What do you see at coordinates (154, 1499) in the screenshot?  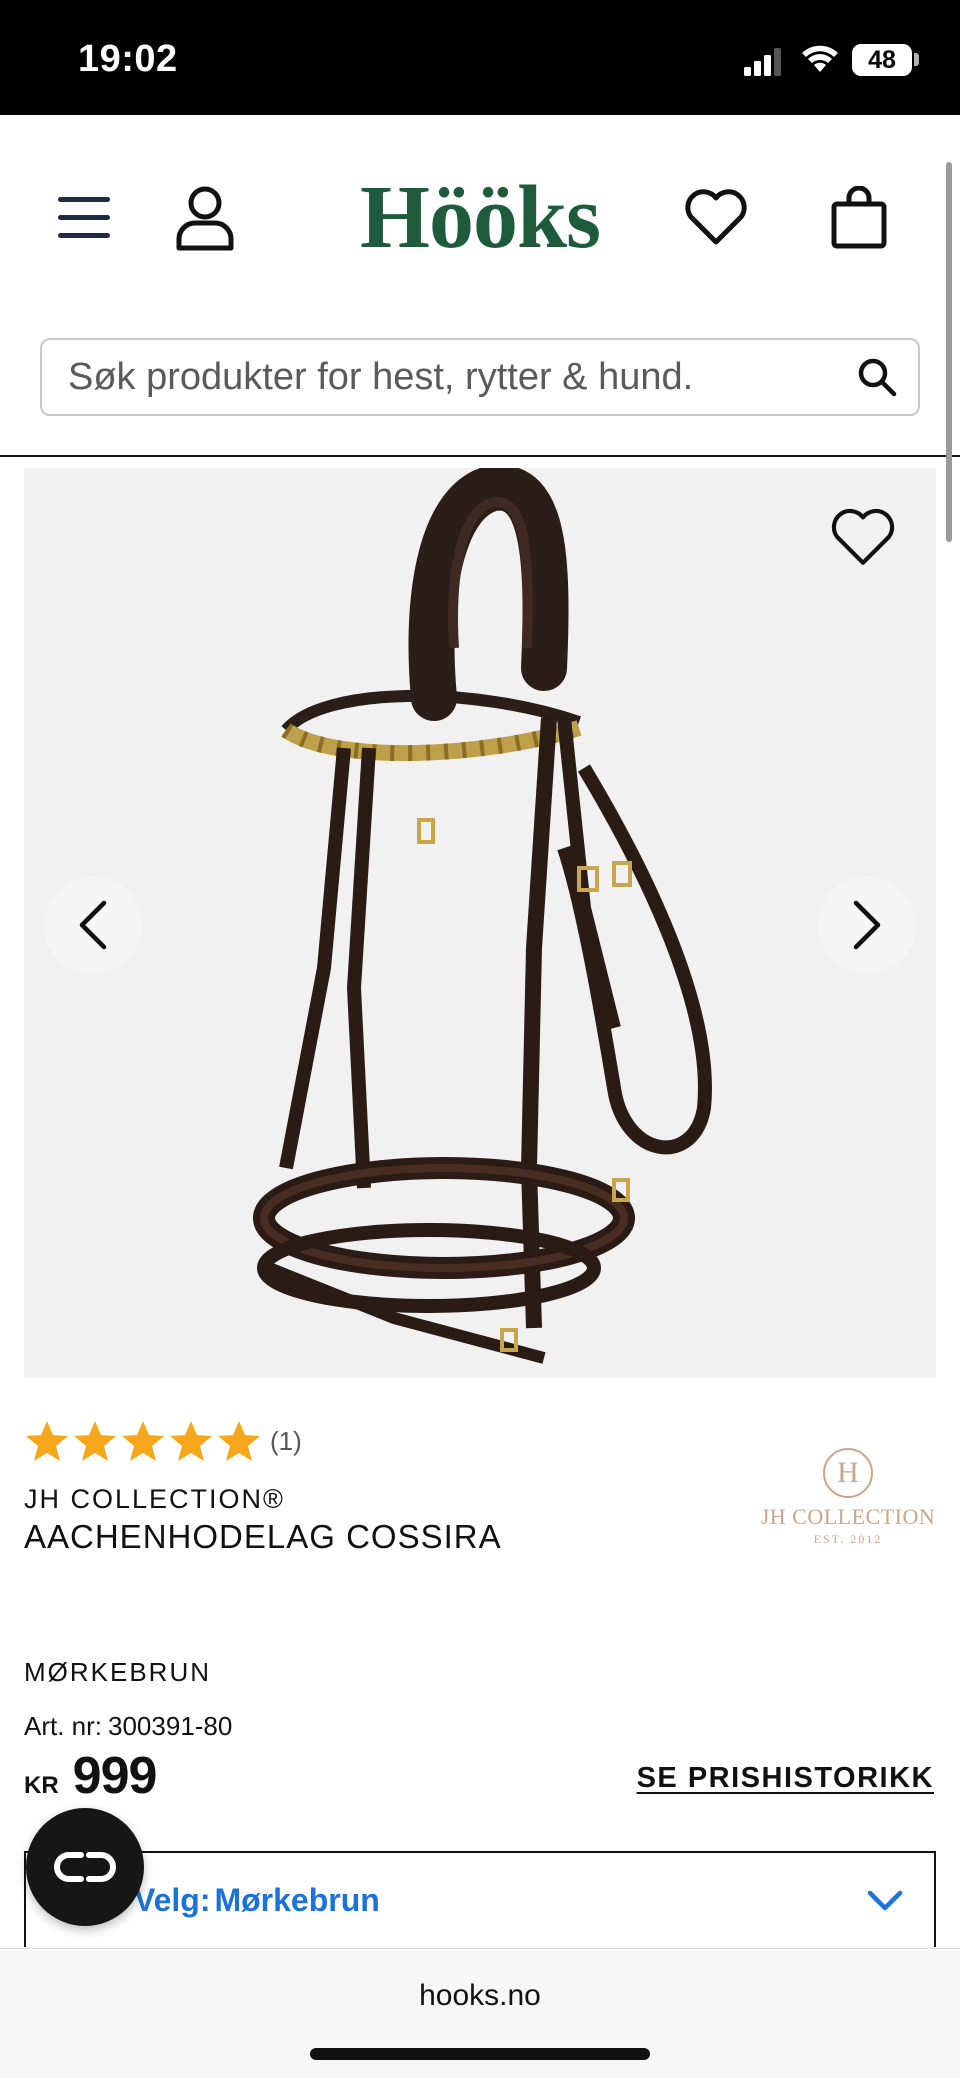 I see `product-brand: JH COLLECTION®` at bounding box center [154, 1499].